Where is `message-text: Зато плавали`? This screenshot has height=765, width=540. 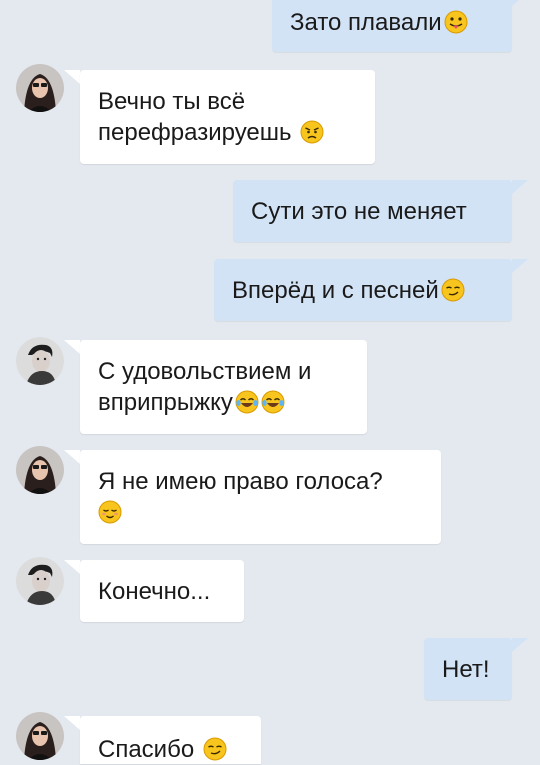 message-text: Зато плавали is located at coordinates (379, 22).